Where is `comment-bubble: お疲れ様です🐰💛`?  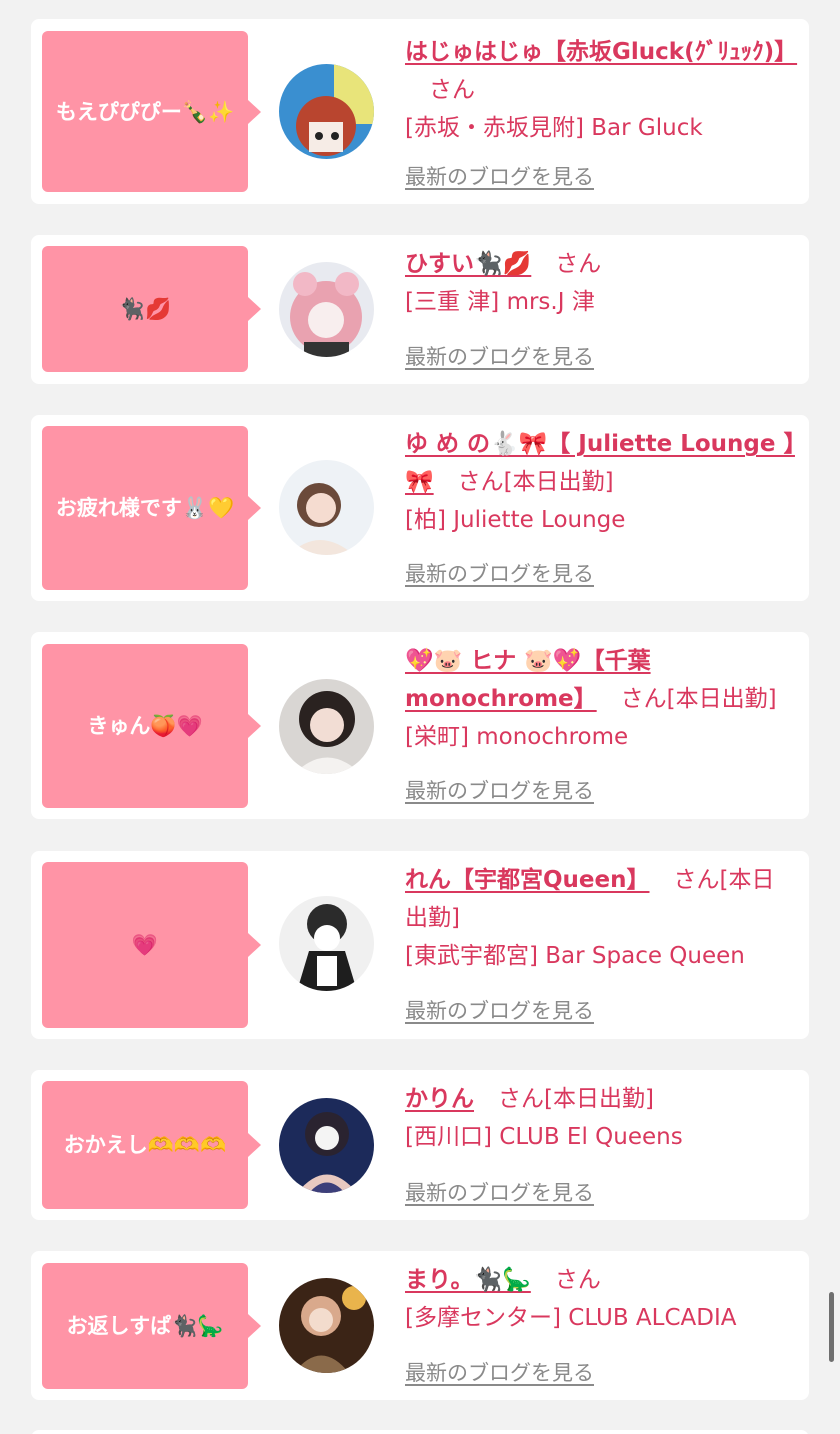
comment-bubble: お疲れ様です🐰💛 is located at coordinates (151, 508).